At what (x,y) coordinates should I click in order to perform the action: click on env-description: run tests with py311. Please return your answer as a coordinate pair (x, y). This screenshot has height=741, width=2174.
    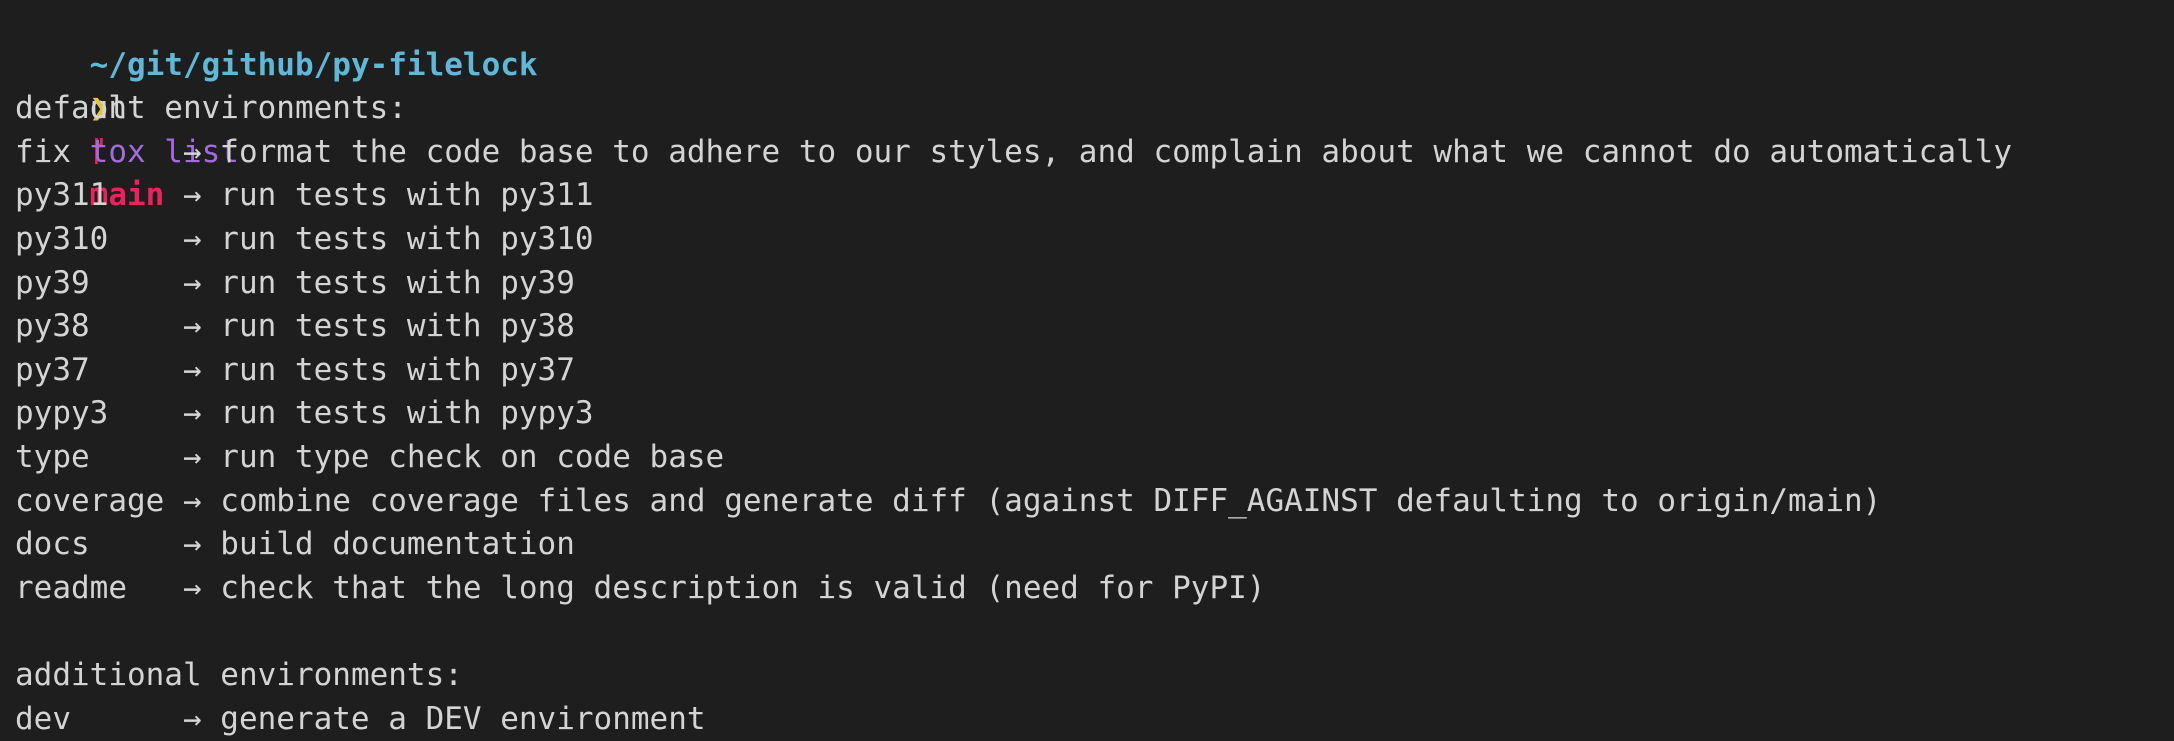
    Looking at the image, I should click on (406, 195).